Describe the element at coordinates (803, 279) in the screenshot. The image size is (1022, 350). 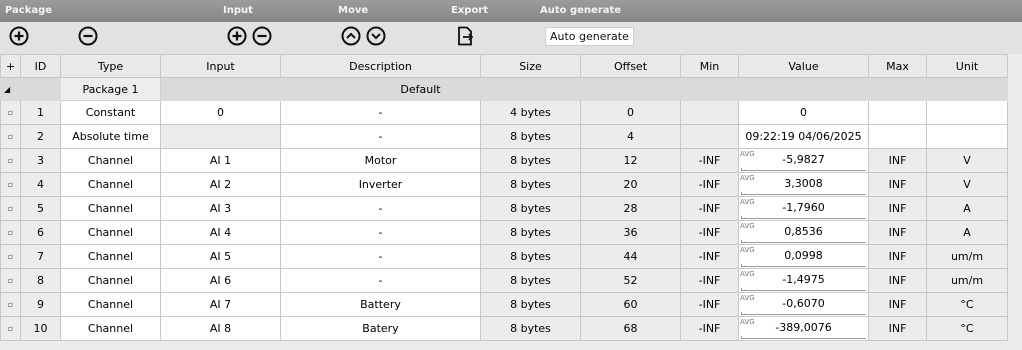
I see `value-readout: -1,4975` at that location.